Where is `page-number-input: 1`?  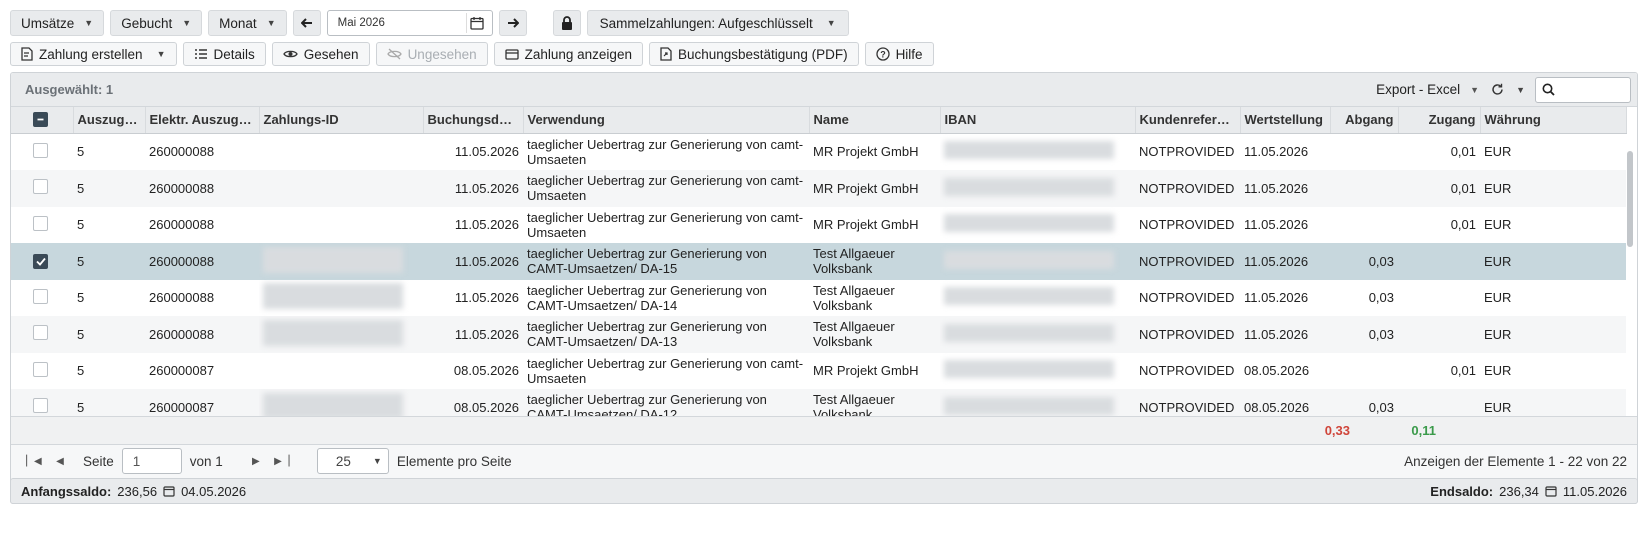
page-number-input: 1 is located at coordinates (151, 461).